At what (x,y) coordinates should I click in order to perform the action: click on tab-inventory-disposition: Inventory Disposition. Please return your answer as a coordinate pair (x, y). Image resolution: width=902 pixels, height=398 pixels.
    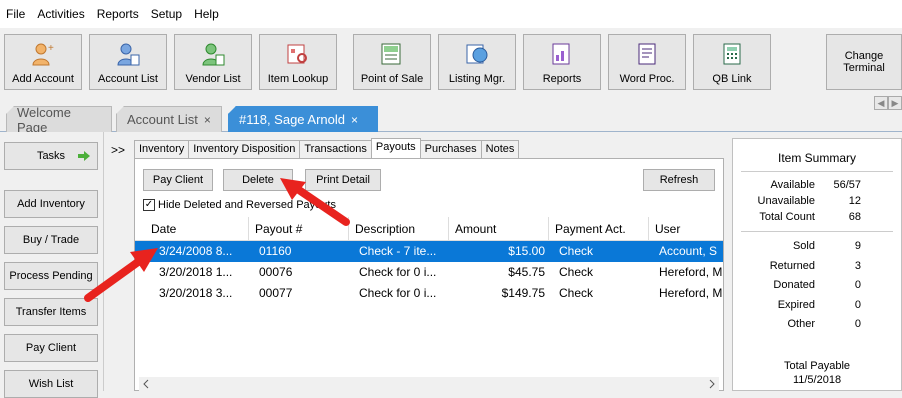
    Looking at the image, I should click on (244, 149).